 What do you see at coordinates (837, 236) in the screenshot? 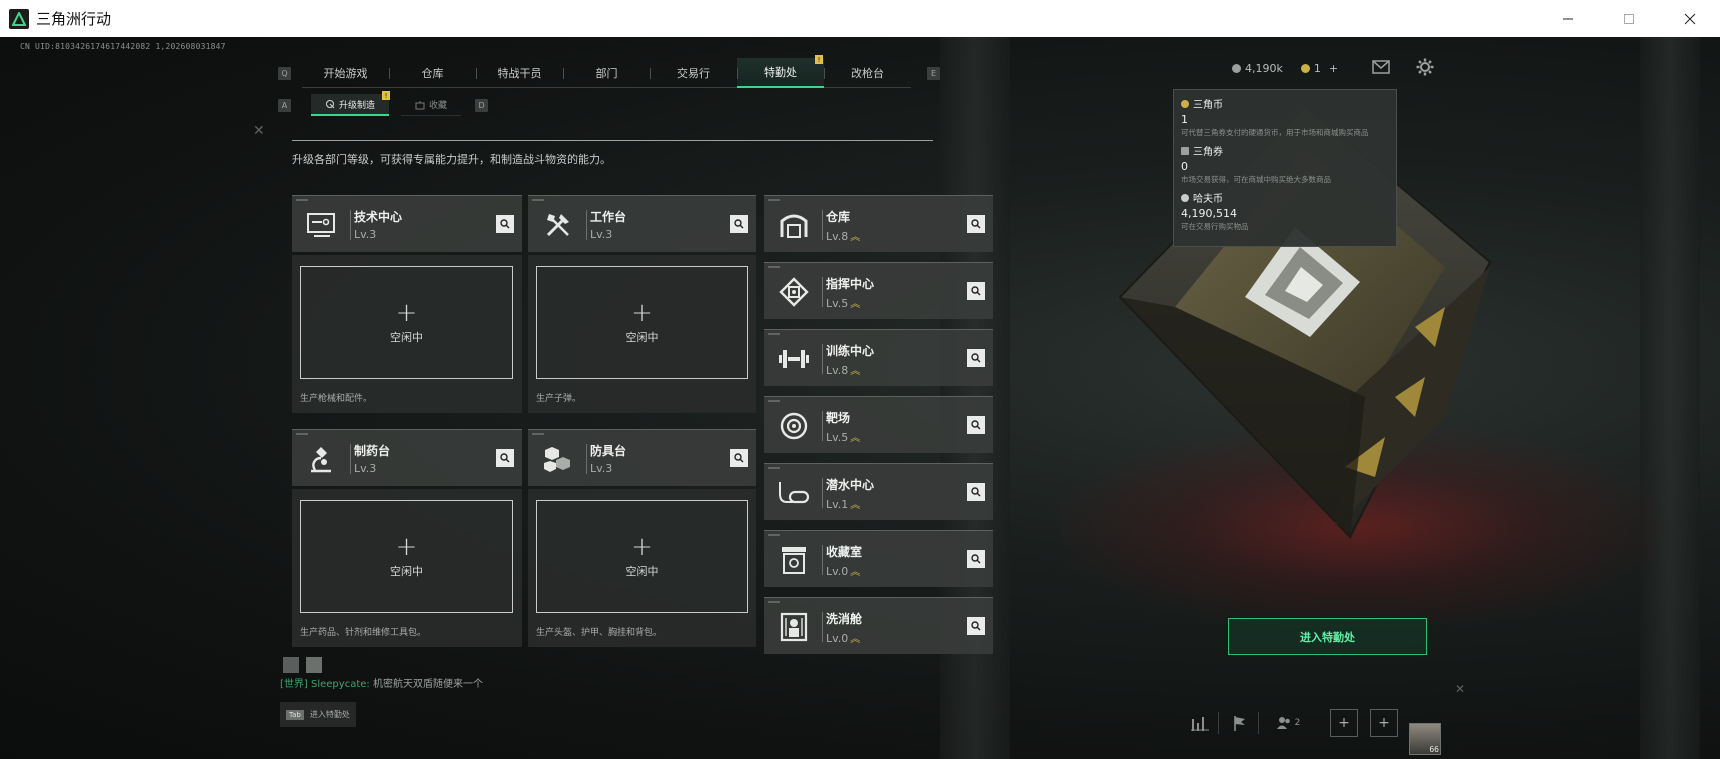
I see `card-level: Lv.8` at bounding box center [837, 236].